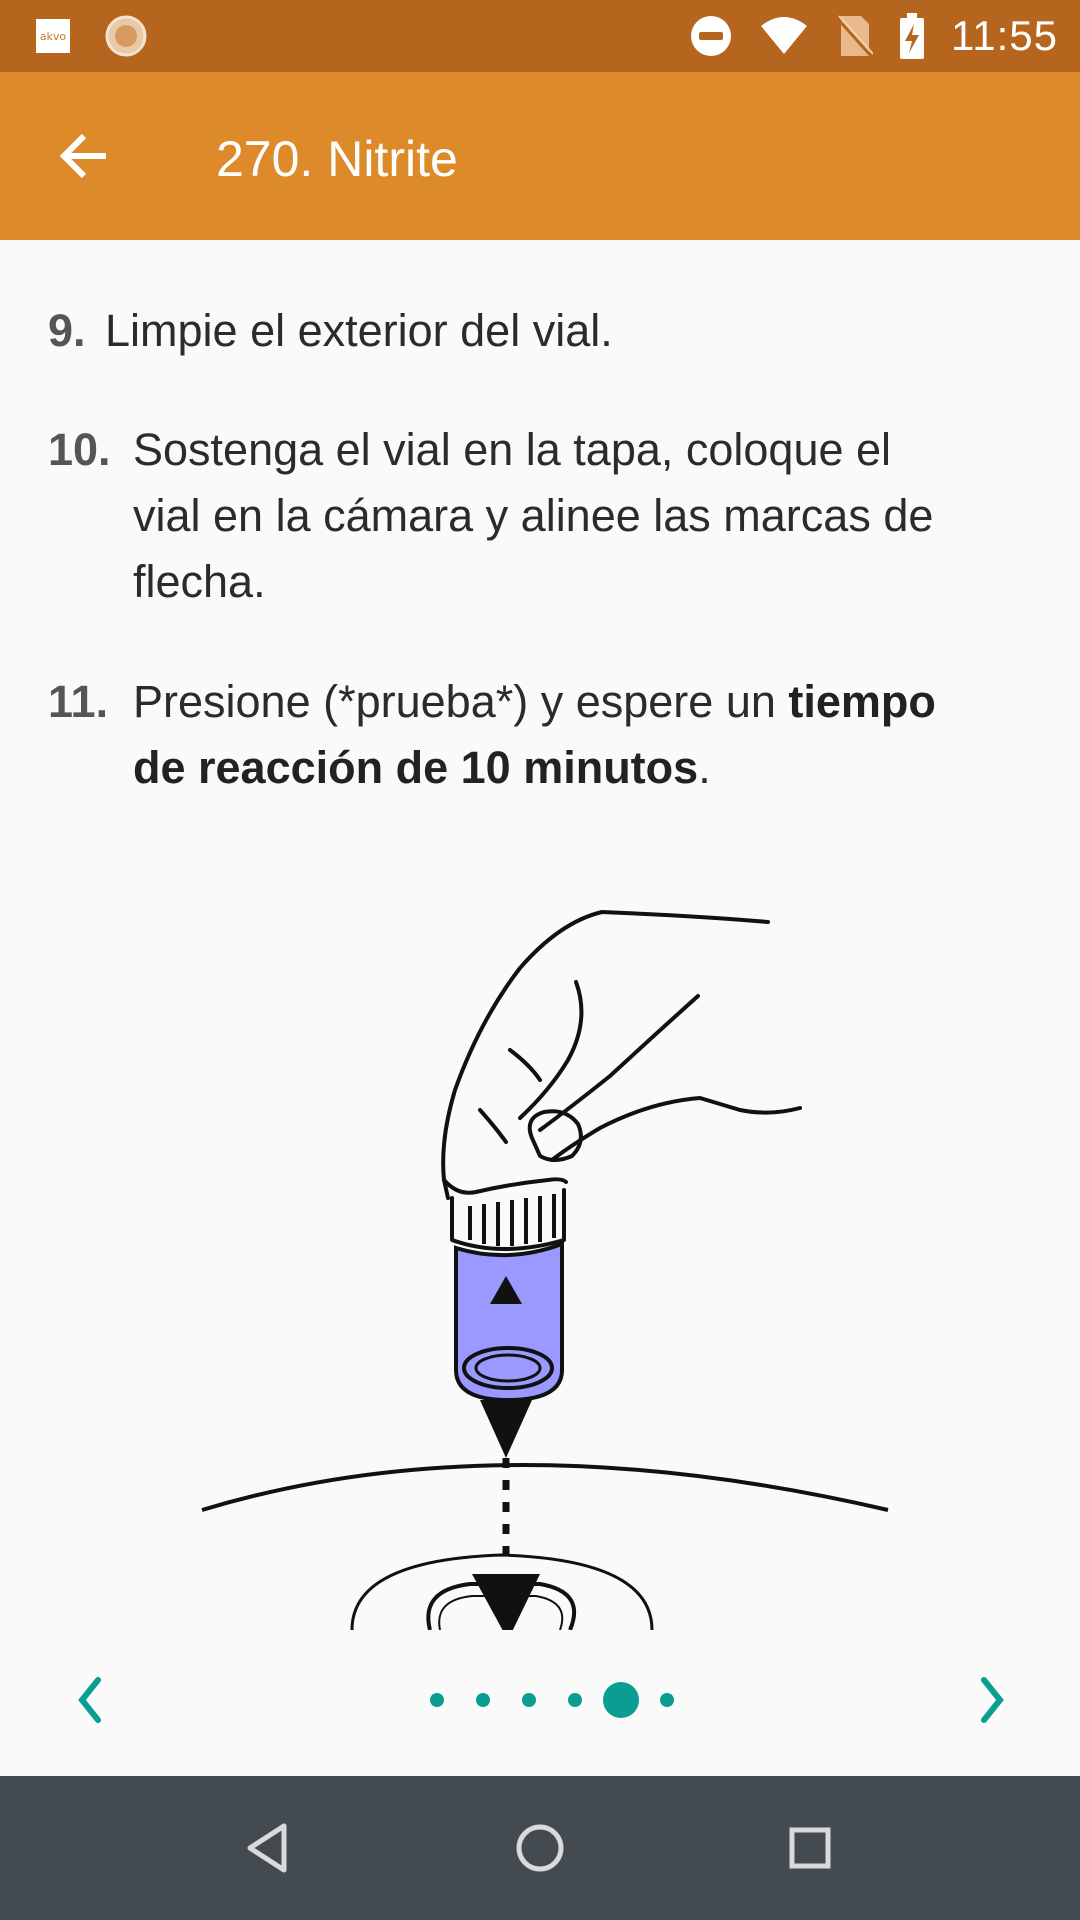 The height and width of the screenshot is (1920, 1080). Describe the element at coordinates (79, 449) in the screenshot. I see `step-number: 10.` at that location.